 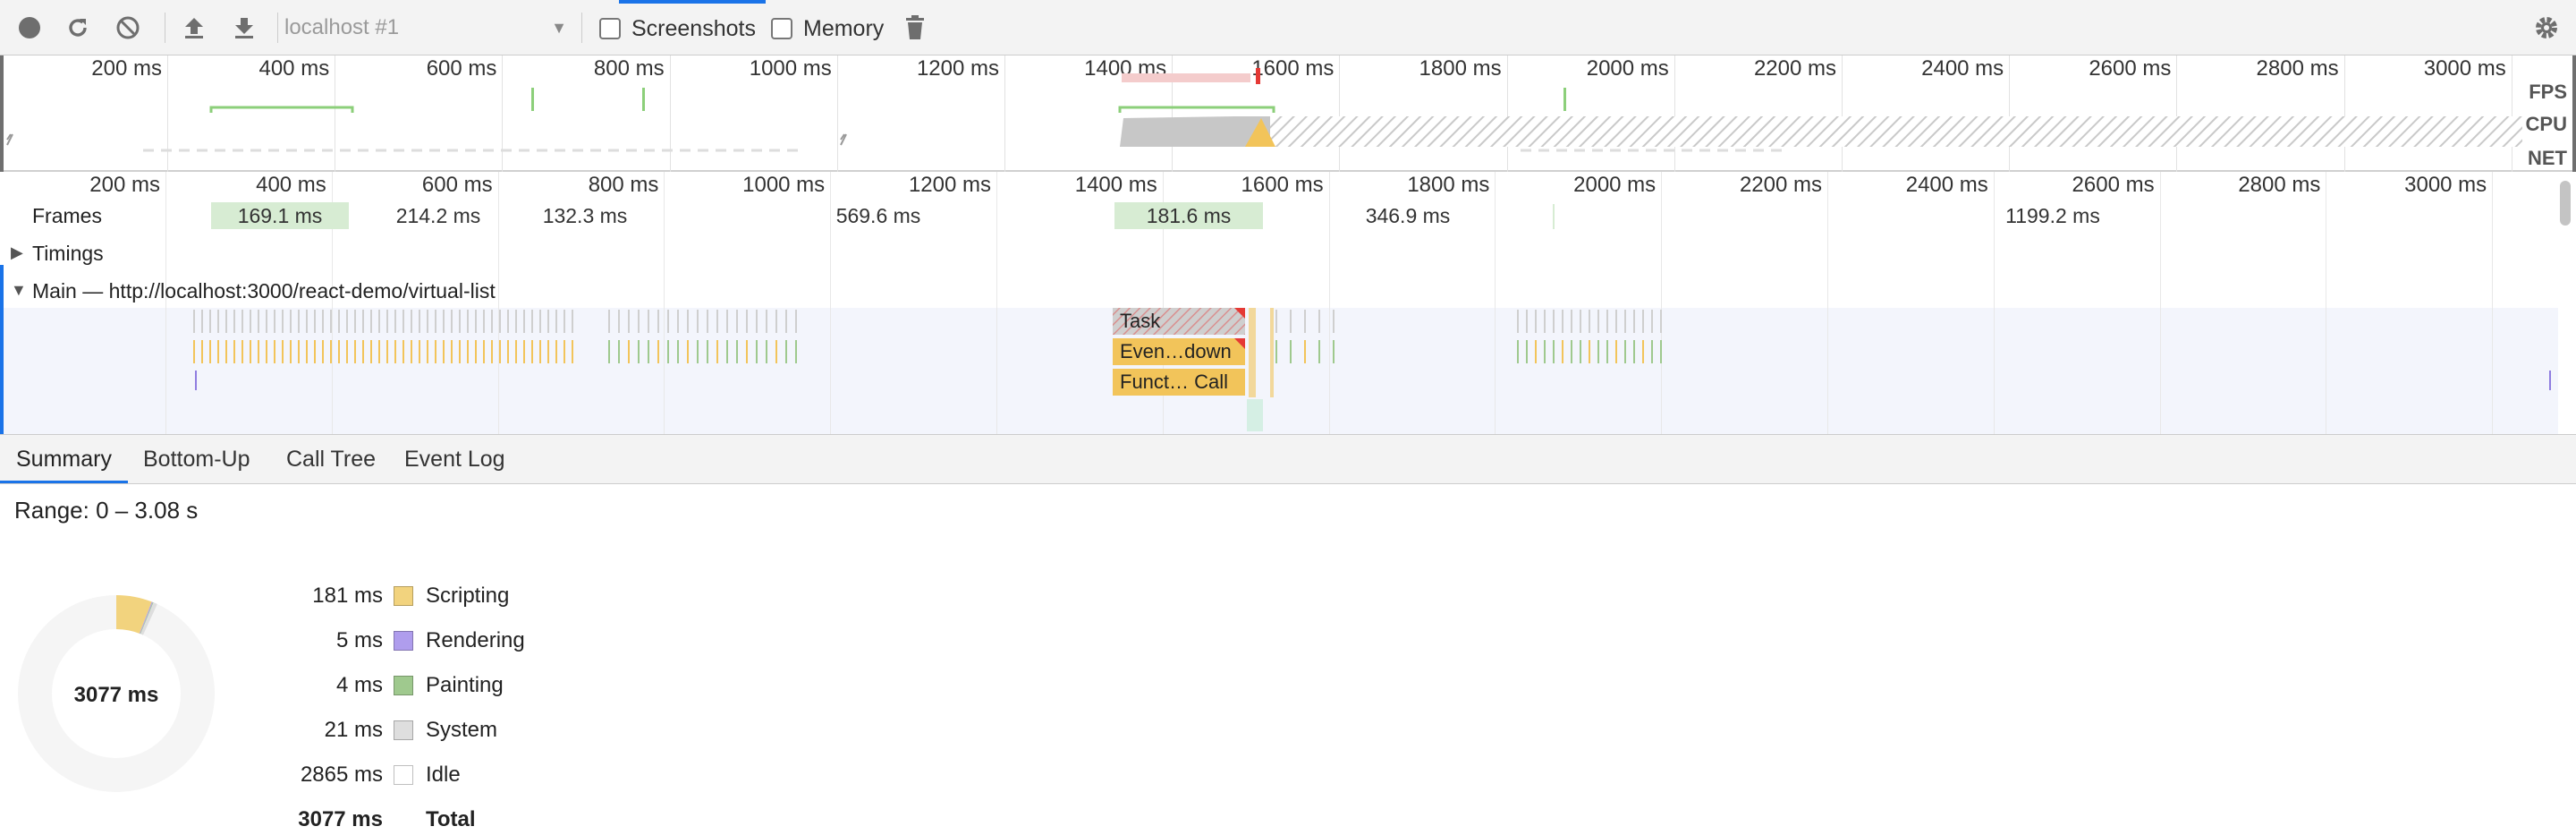 I want to click on legend-row-painting: 4 ms Painting, so click(x=377, y=685).